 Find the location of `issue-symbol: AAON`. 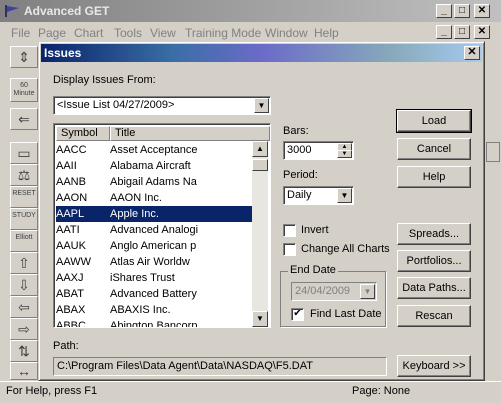

issue-symbol: AAON is located at coordinates (72, 198).